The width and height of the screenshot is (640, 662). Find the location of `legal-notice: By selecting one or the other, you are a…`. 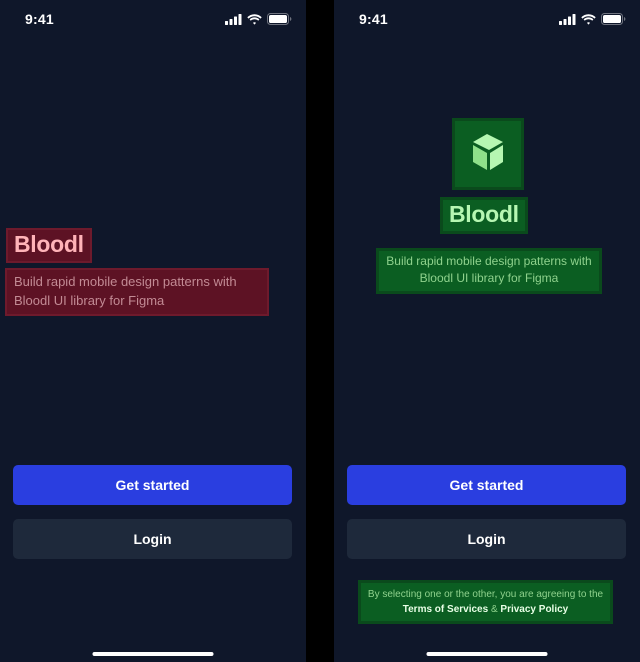

legal-notice: By selecting one or the other, you are a… is located at coordinates (485, 602).